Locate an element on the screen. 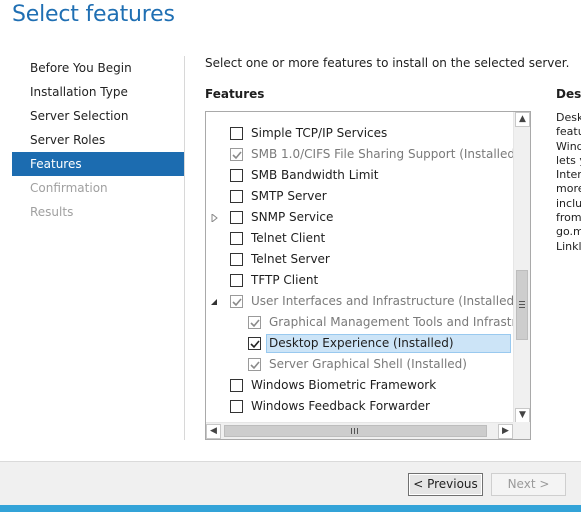 The image size is (581, 512). nav-item-server-roles: Server Roles is located at coordinates (98, 140).